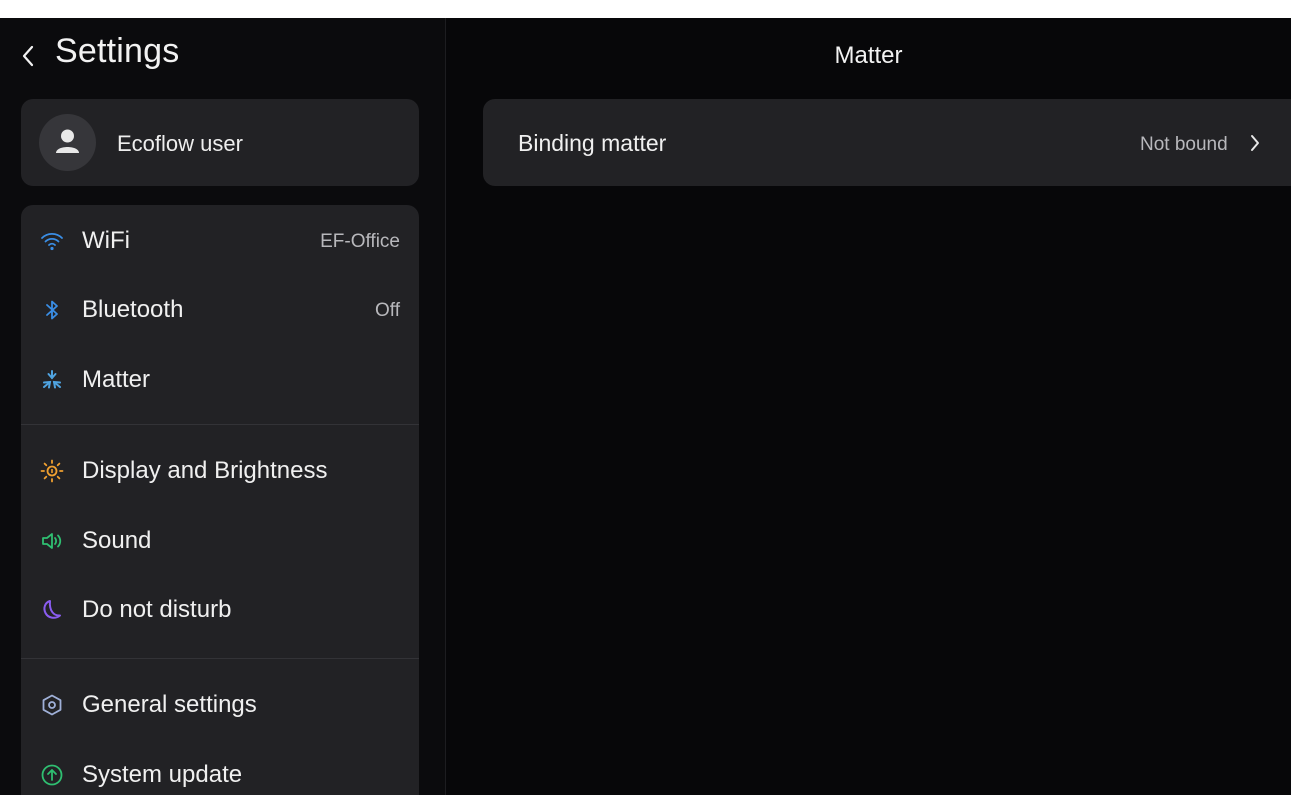 This screenshot has height=795, width=1291. I want to click on page-title: Settings, so click(117, 51).